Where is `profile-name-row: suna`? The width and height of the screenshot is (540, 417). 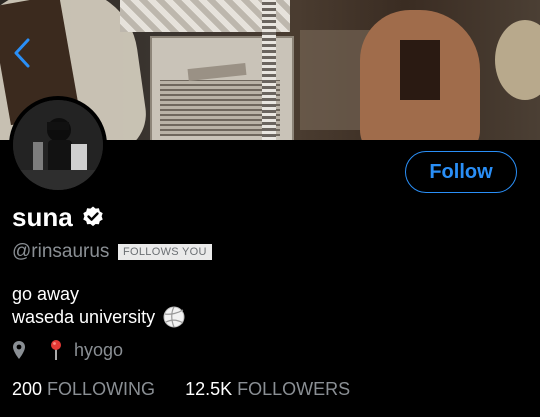 profile-name-row: suna is located at coordinates (58, 217).